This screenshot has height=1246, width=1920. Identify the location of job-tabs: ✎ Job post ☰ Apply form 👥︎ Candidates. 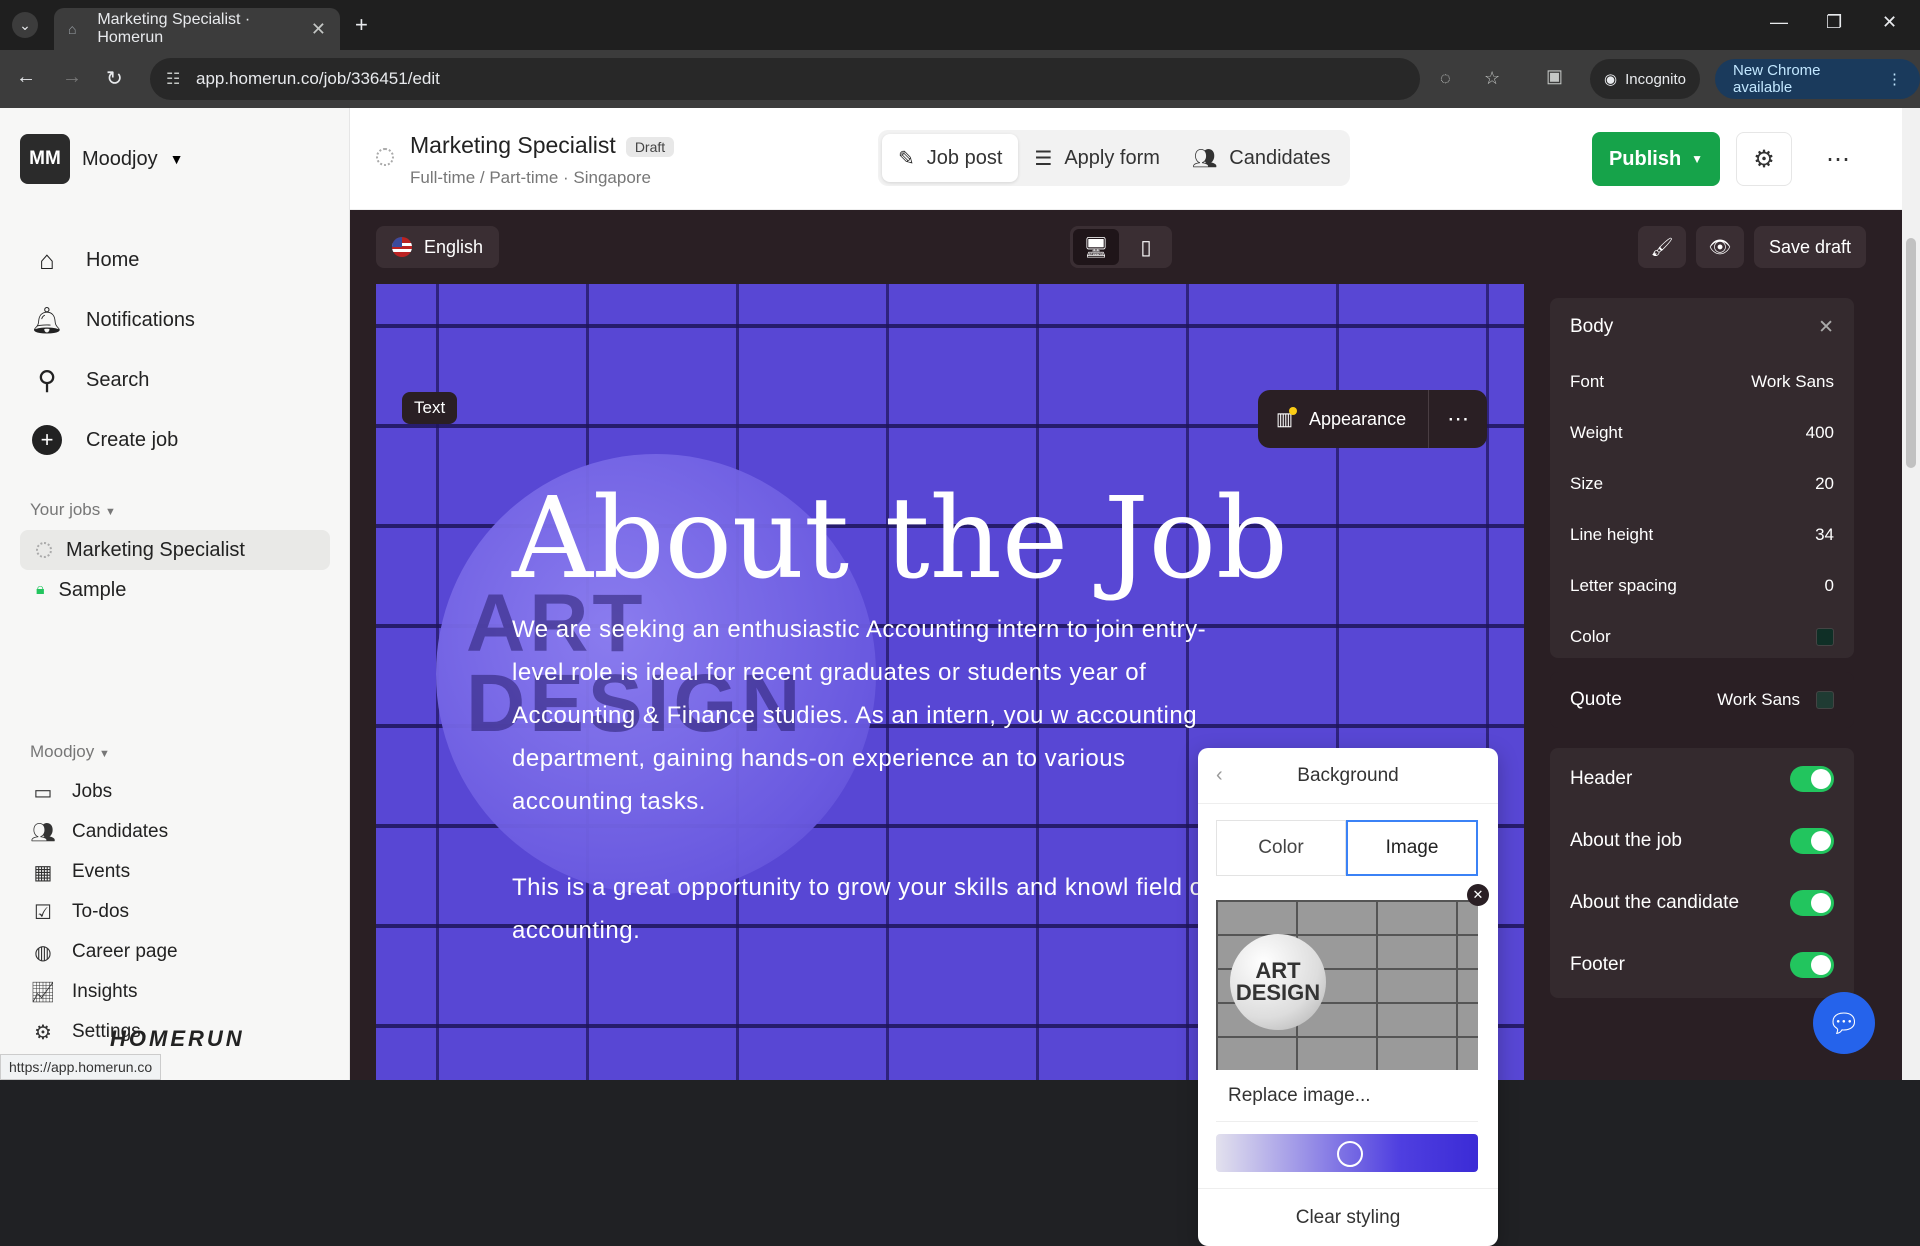
(1114, 158).